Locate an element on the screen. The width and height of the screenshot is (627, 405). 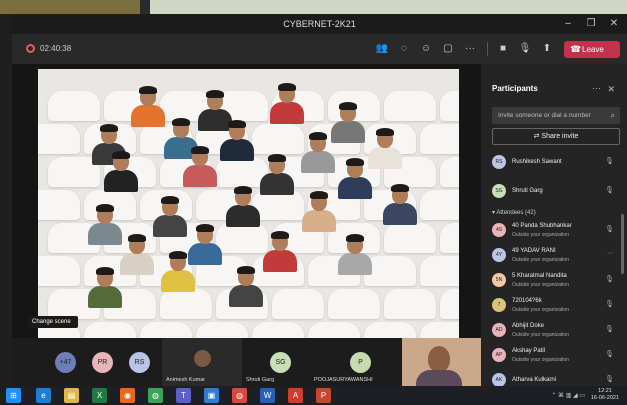
chat-icon: ◌ is located at coordinates (404, 49).